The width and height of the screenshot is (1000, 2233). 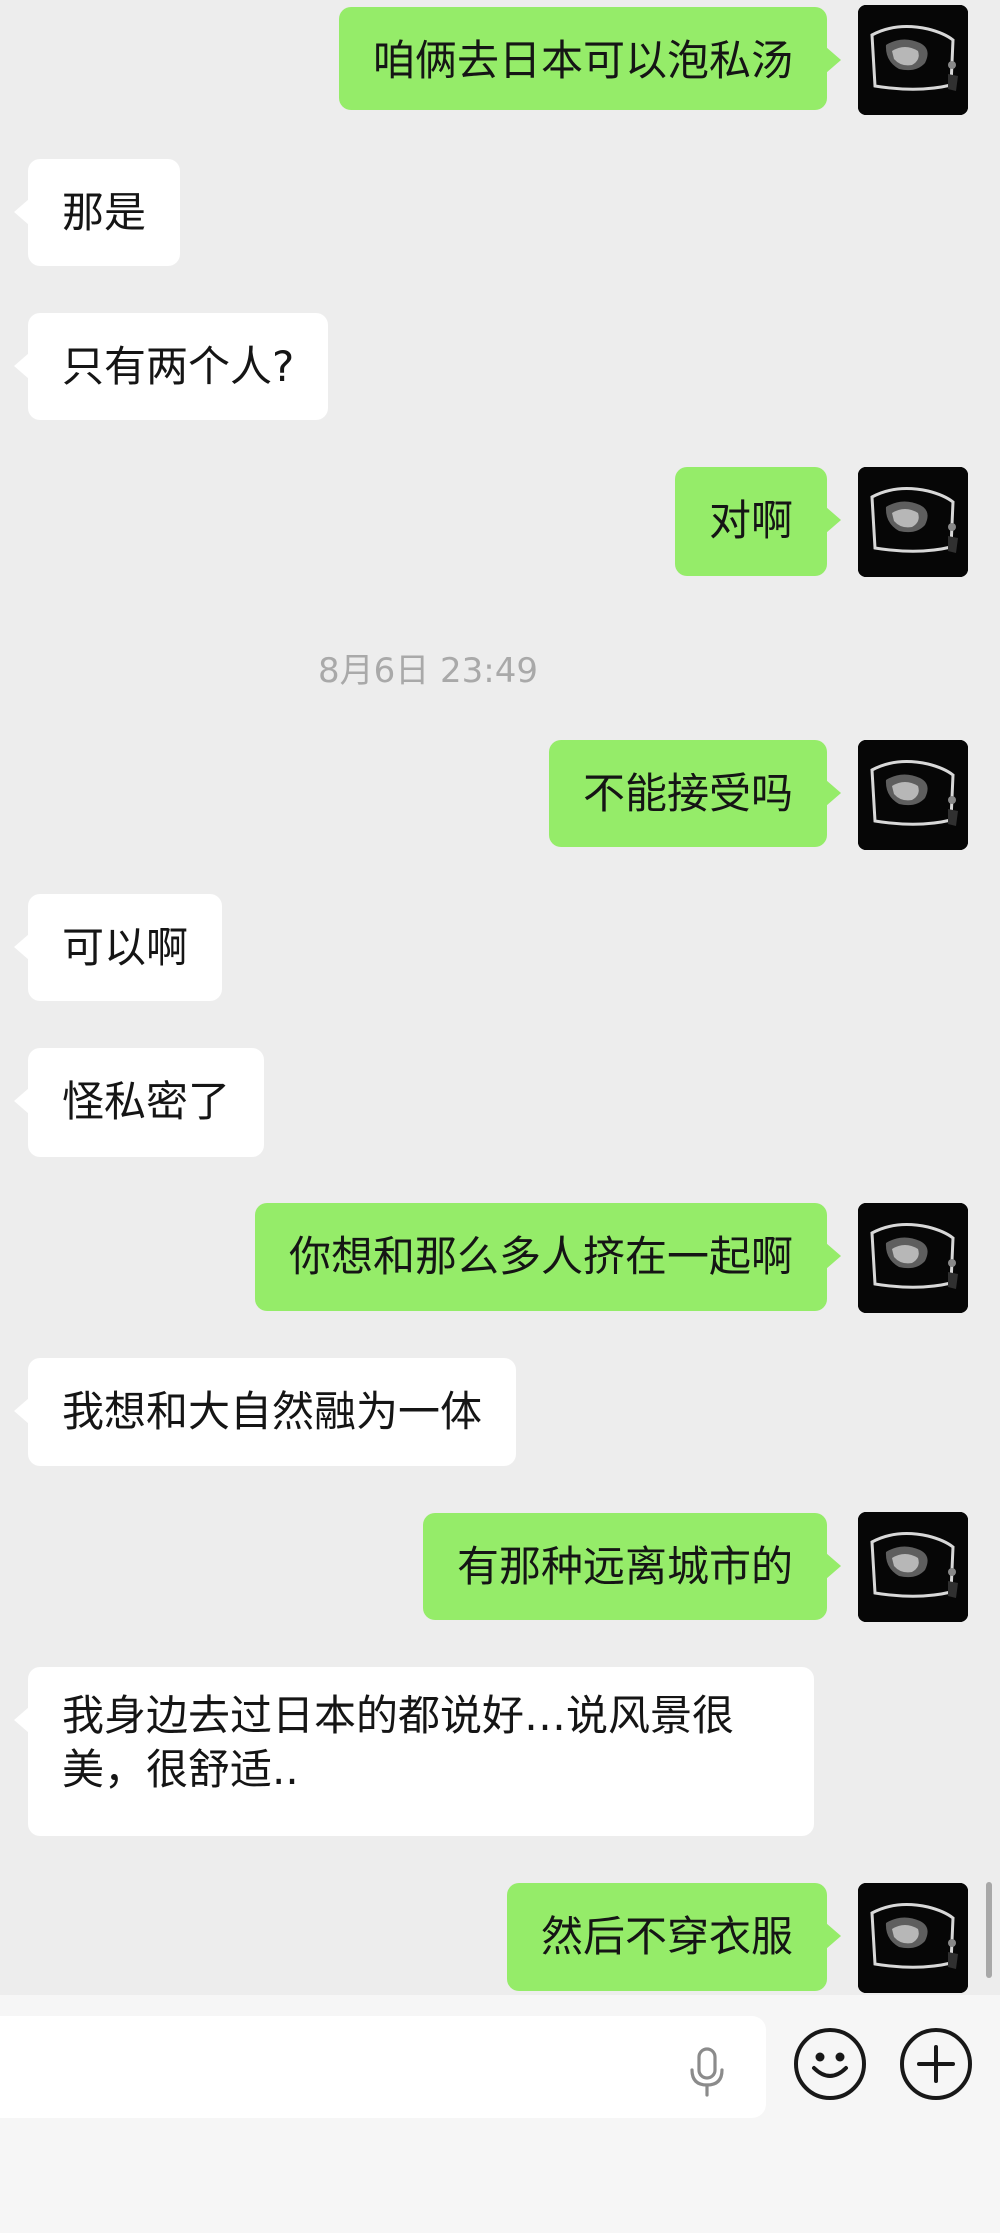 I want to click on outgoing-message-bubble: 然后不穿衣服, so click(x=674, y=1937).